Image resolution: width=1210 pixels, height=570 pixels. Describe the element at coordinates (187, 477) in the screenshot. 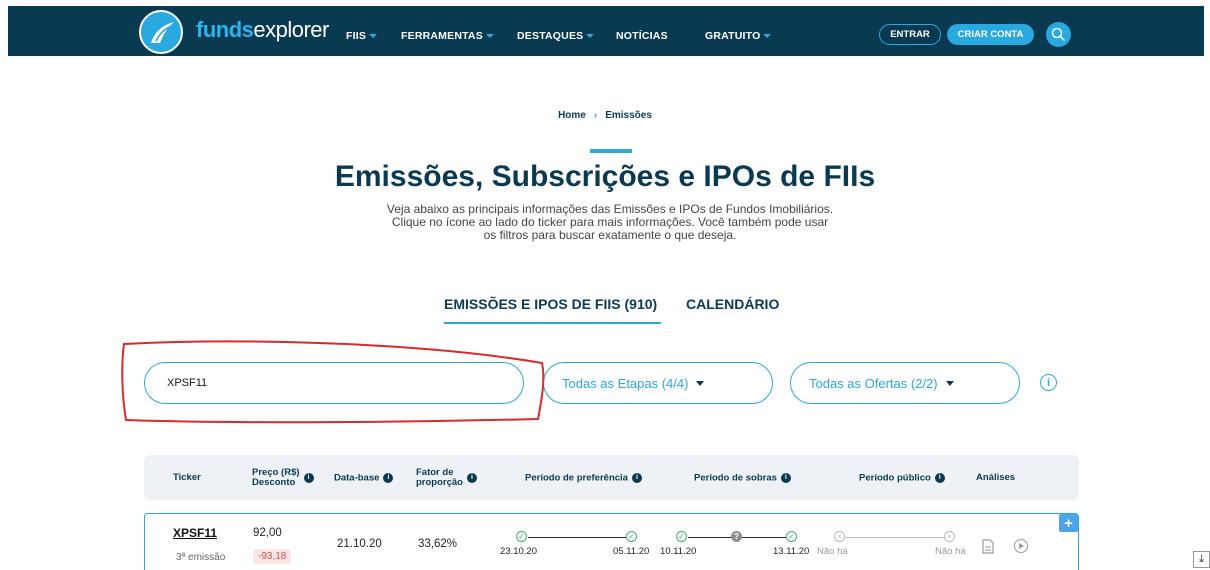

I see `header-ticker: Ticker` at that location.